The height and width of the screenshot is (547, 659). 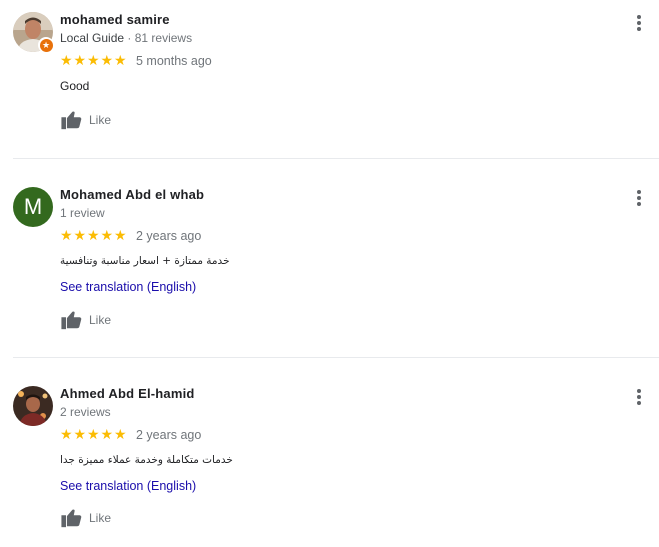 I want to click on reviews-count: 81 reviews, so click(x=163, y=38).